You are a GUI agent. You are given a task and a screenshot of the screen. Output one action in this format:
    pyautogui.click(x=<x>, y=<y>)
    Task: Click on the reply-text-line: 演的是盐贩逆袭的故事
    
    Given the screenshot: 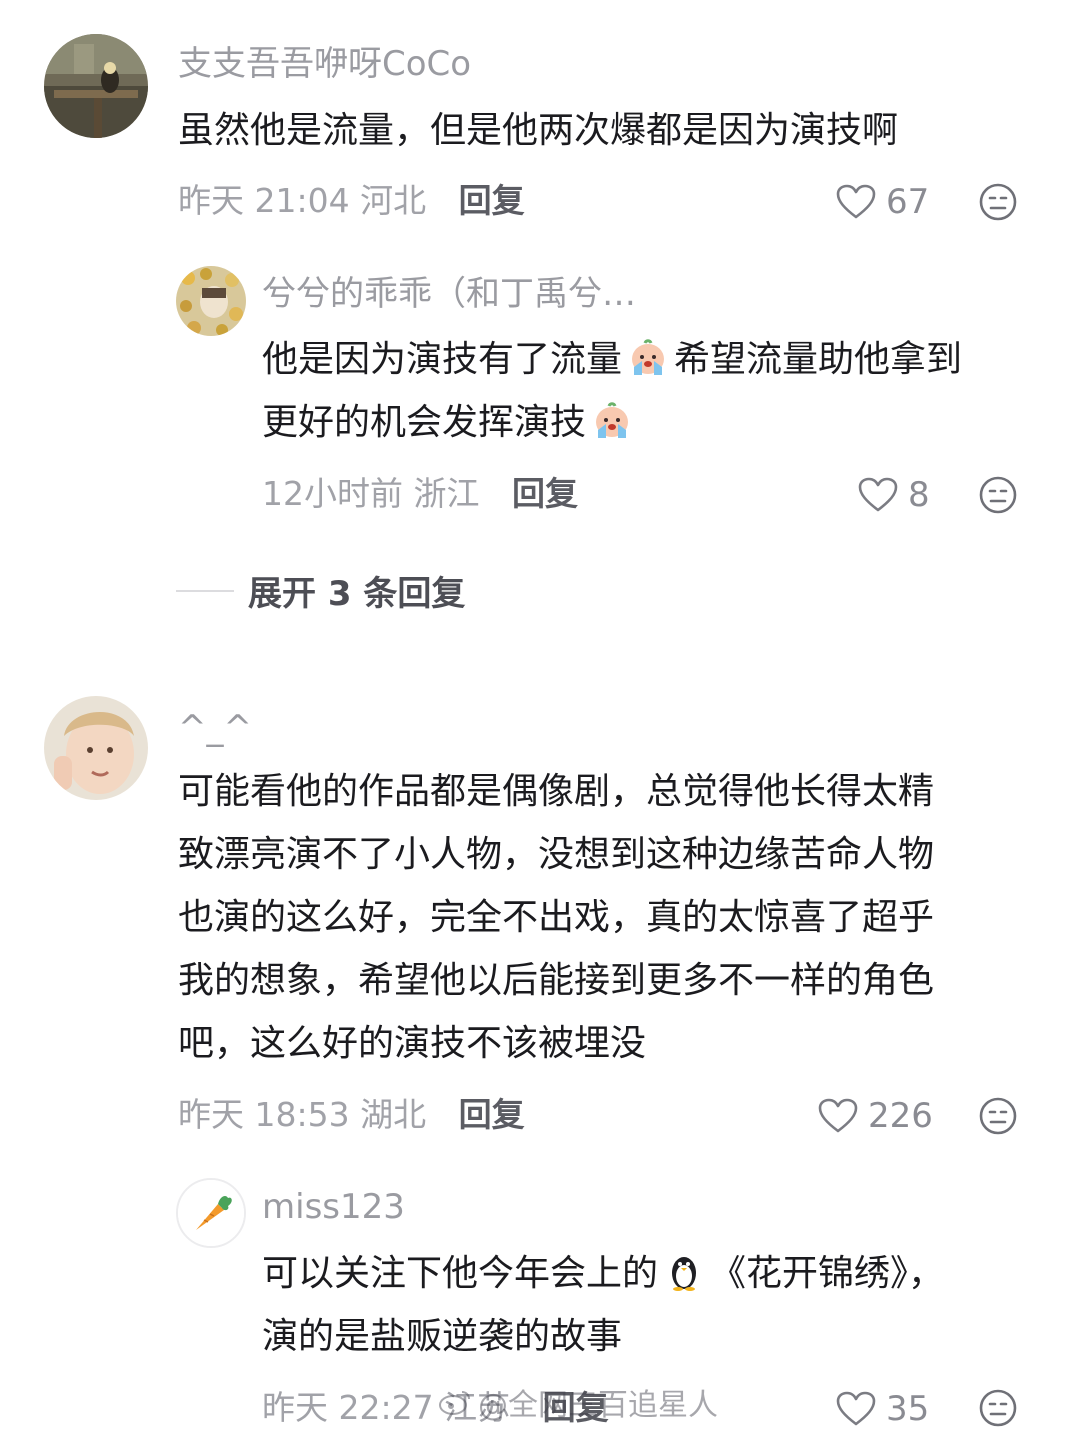 What is the action you would take?
    pyautogui.click(x=442, y=1336)
    